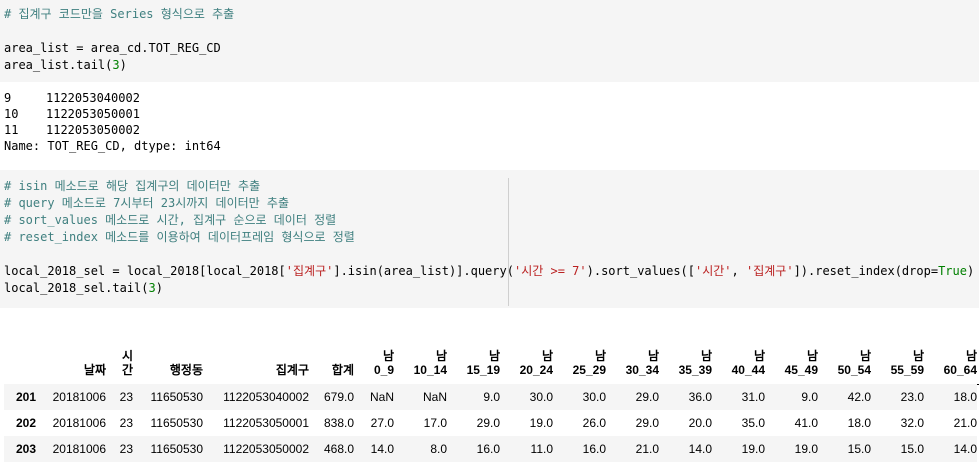 This screenshot has height=469, width=979. What do you see at coordinates (65, 65) in the screenshot?
I see `code-line: area_list.tail(3)` at bounding box center [65, 65].